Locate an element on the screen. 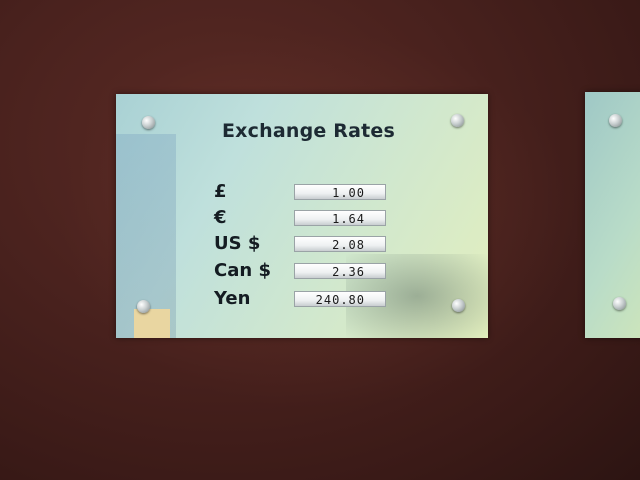 Image resolution: width=640 pixels, height=480 pixels. currency-label: Yen is located at coordinates (232, 298).